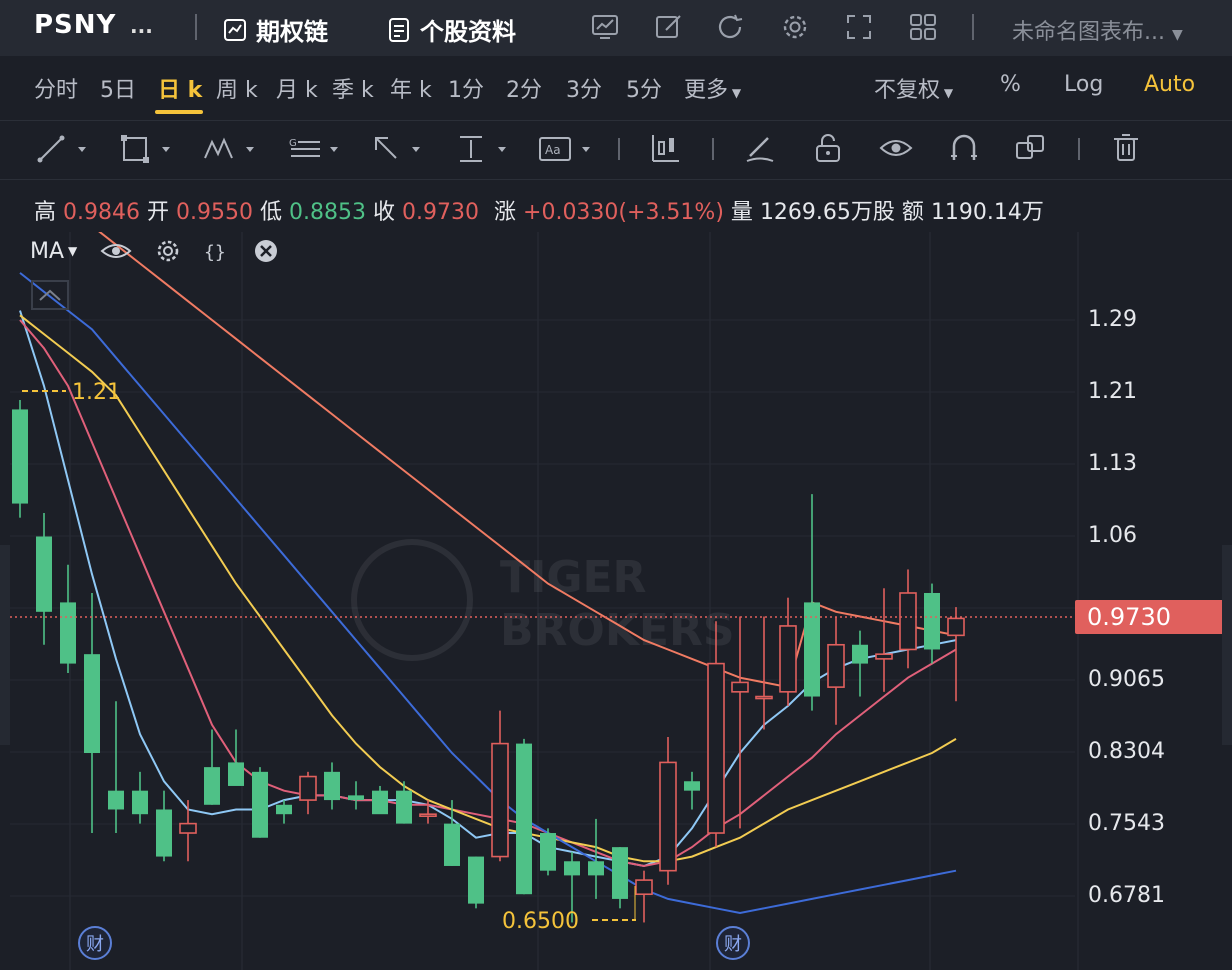 This screenshot has height=970, width=1232. What do you see at coordinates (440, 212) in the screenshot?
I see `close-value: 0.9730` at bounding box center [440, 212].